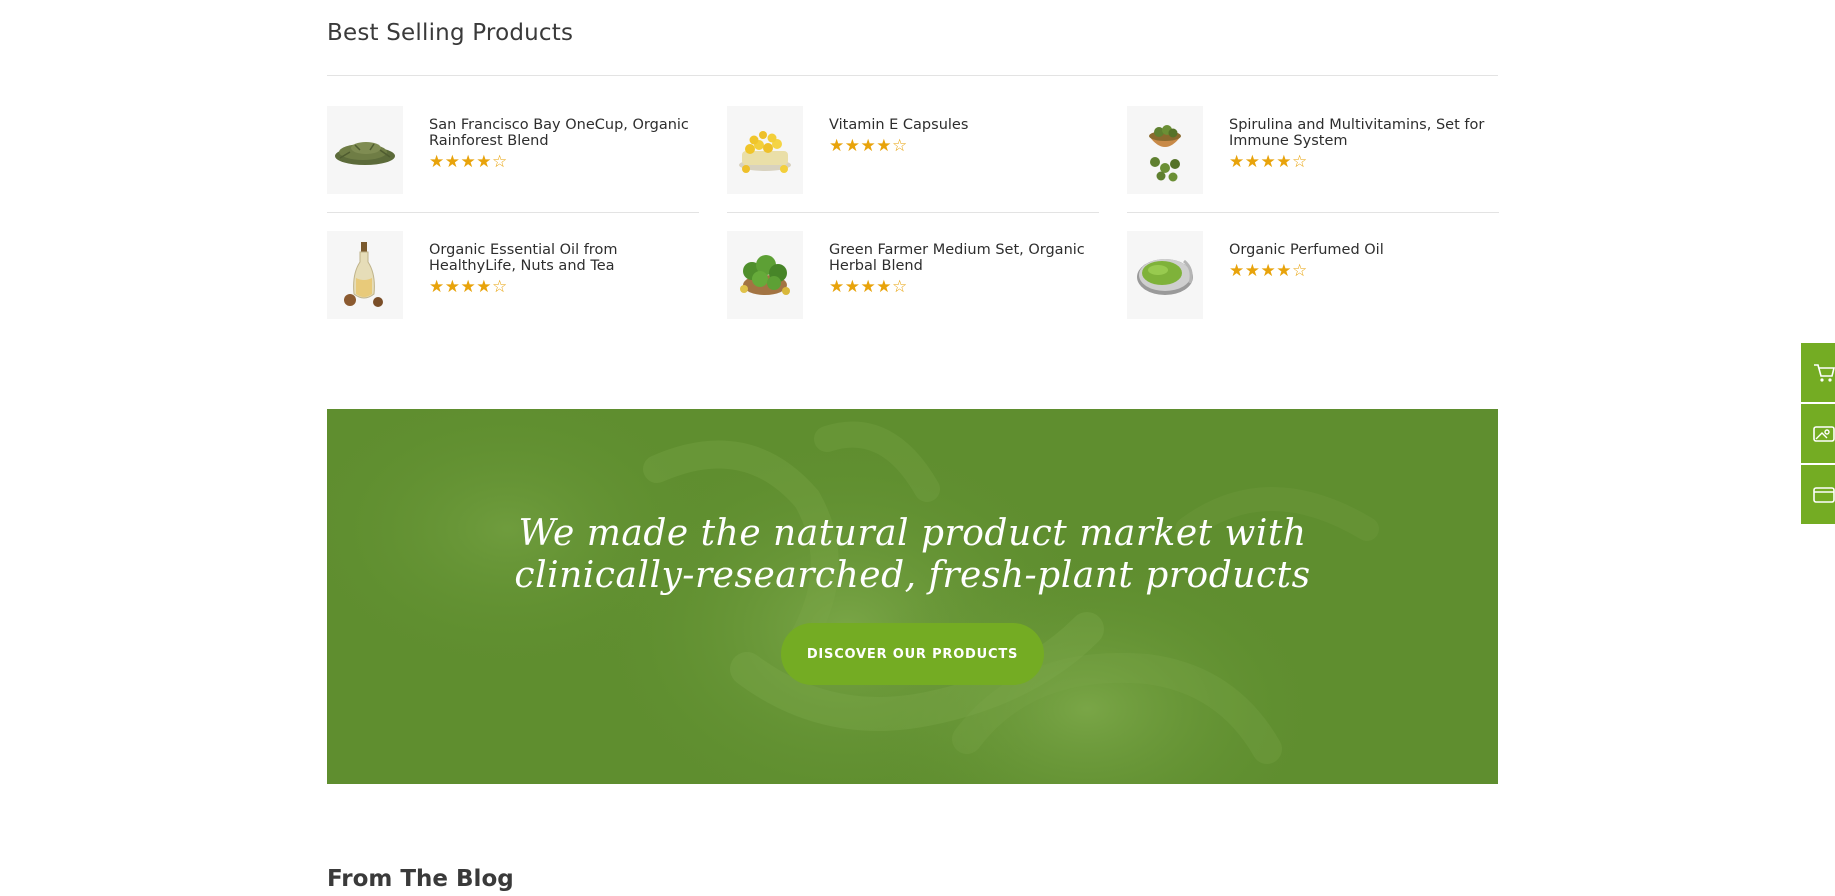  I want to click on product-name: Vitamin E Capsules, so click(961, 125).